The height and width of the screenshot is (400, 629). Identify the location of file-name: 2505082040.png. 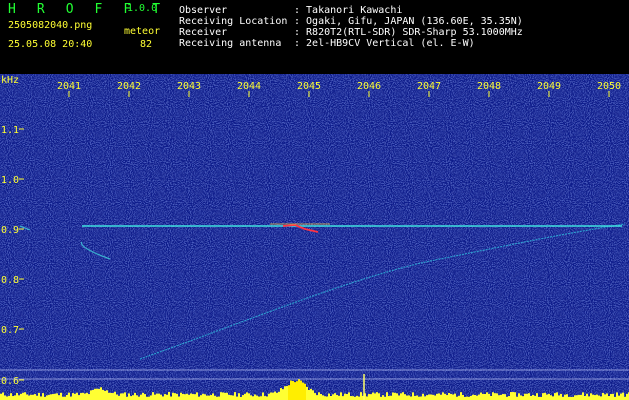
(50, 25).